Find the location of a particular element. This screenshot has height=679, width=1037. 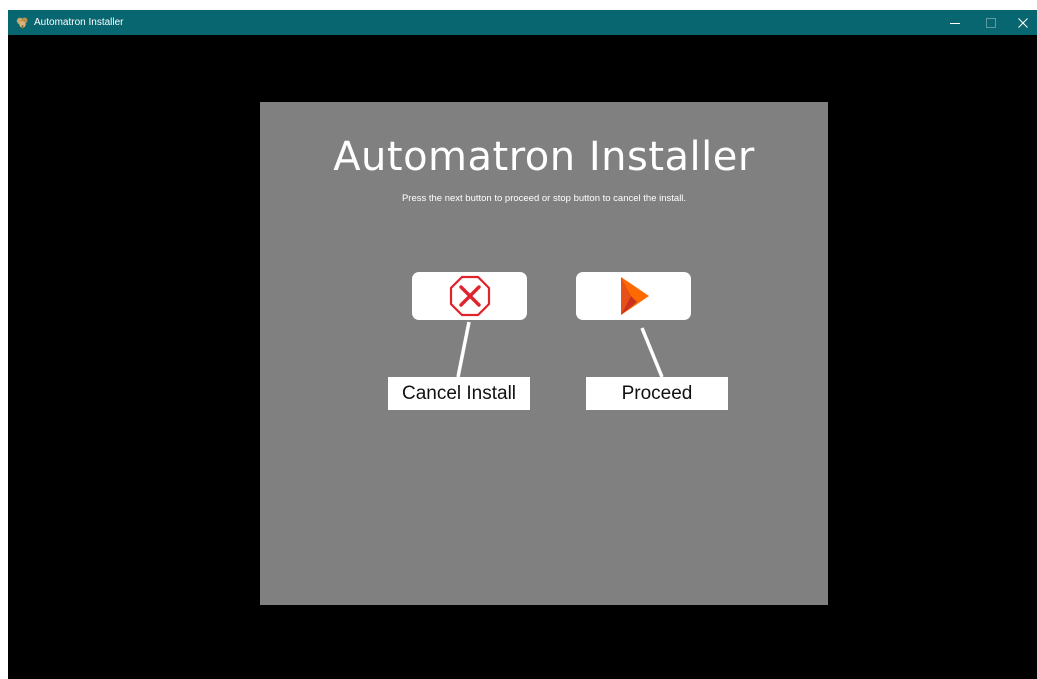

cancel-install-button is located at coordinates (469, 296).